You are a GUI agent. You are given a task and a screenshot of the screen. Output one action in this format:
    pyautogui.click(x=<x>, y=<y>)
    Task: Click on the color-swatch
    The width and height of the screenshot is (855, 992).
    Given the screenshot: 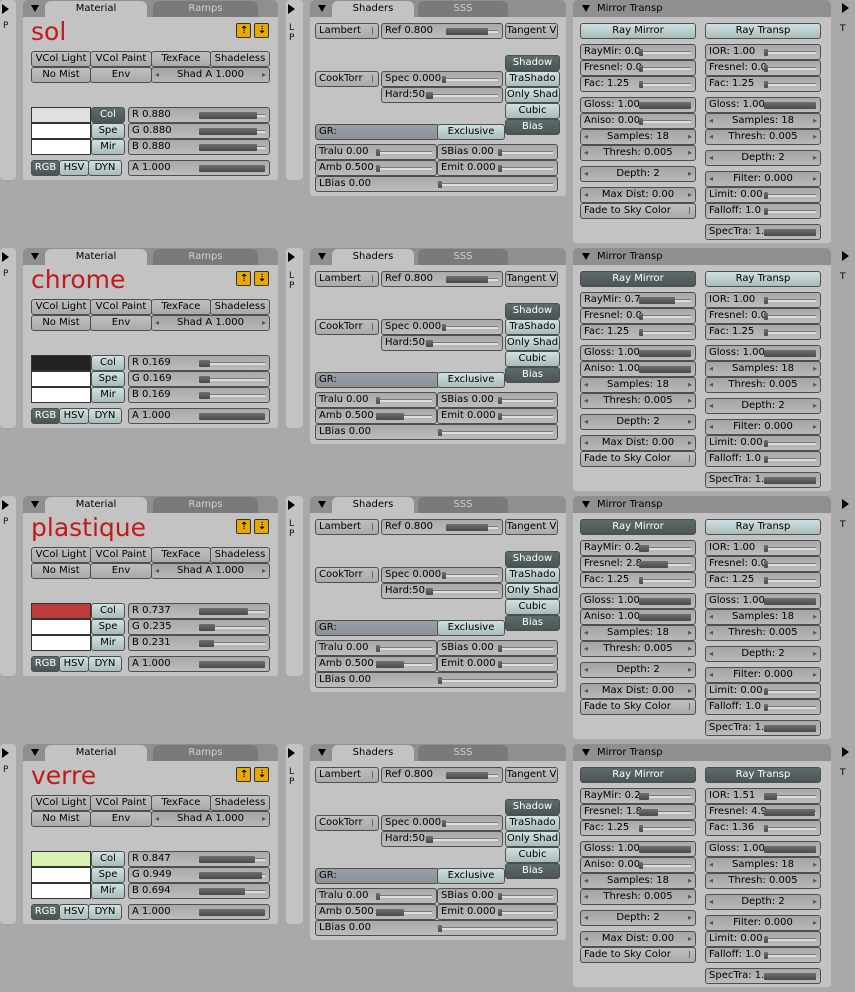 What is the action you would take?
    pyautogui.click(x=61, y=115)
    